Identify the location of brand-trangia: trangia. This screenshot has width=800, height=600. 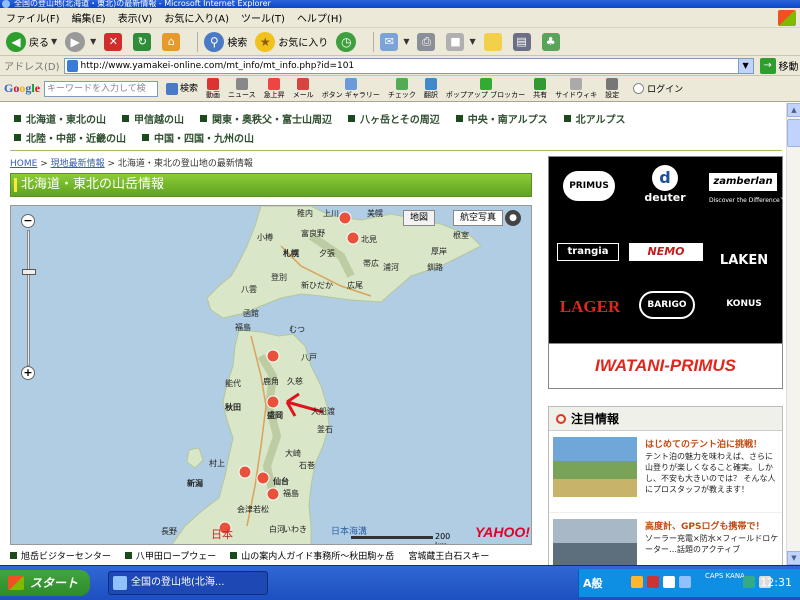
(588, 252).